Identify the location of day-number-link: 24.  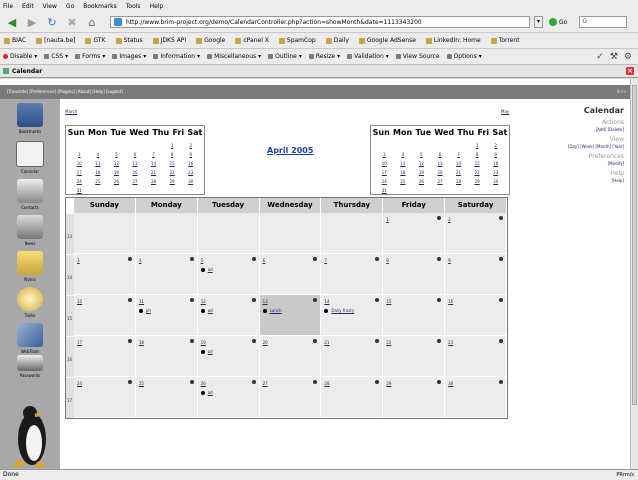
(79, 383).